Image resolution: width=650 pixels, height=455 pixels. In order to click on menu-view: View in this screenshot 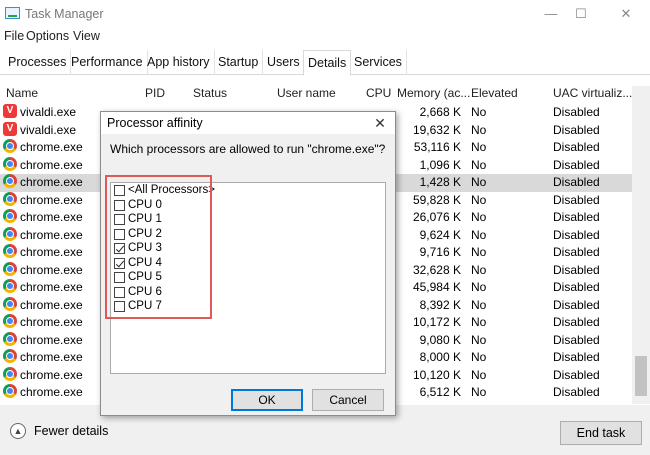, I will do `click(86, 36)`.